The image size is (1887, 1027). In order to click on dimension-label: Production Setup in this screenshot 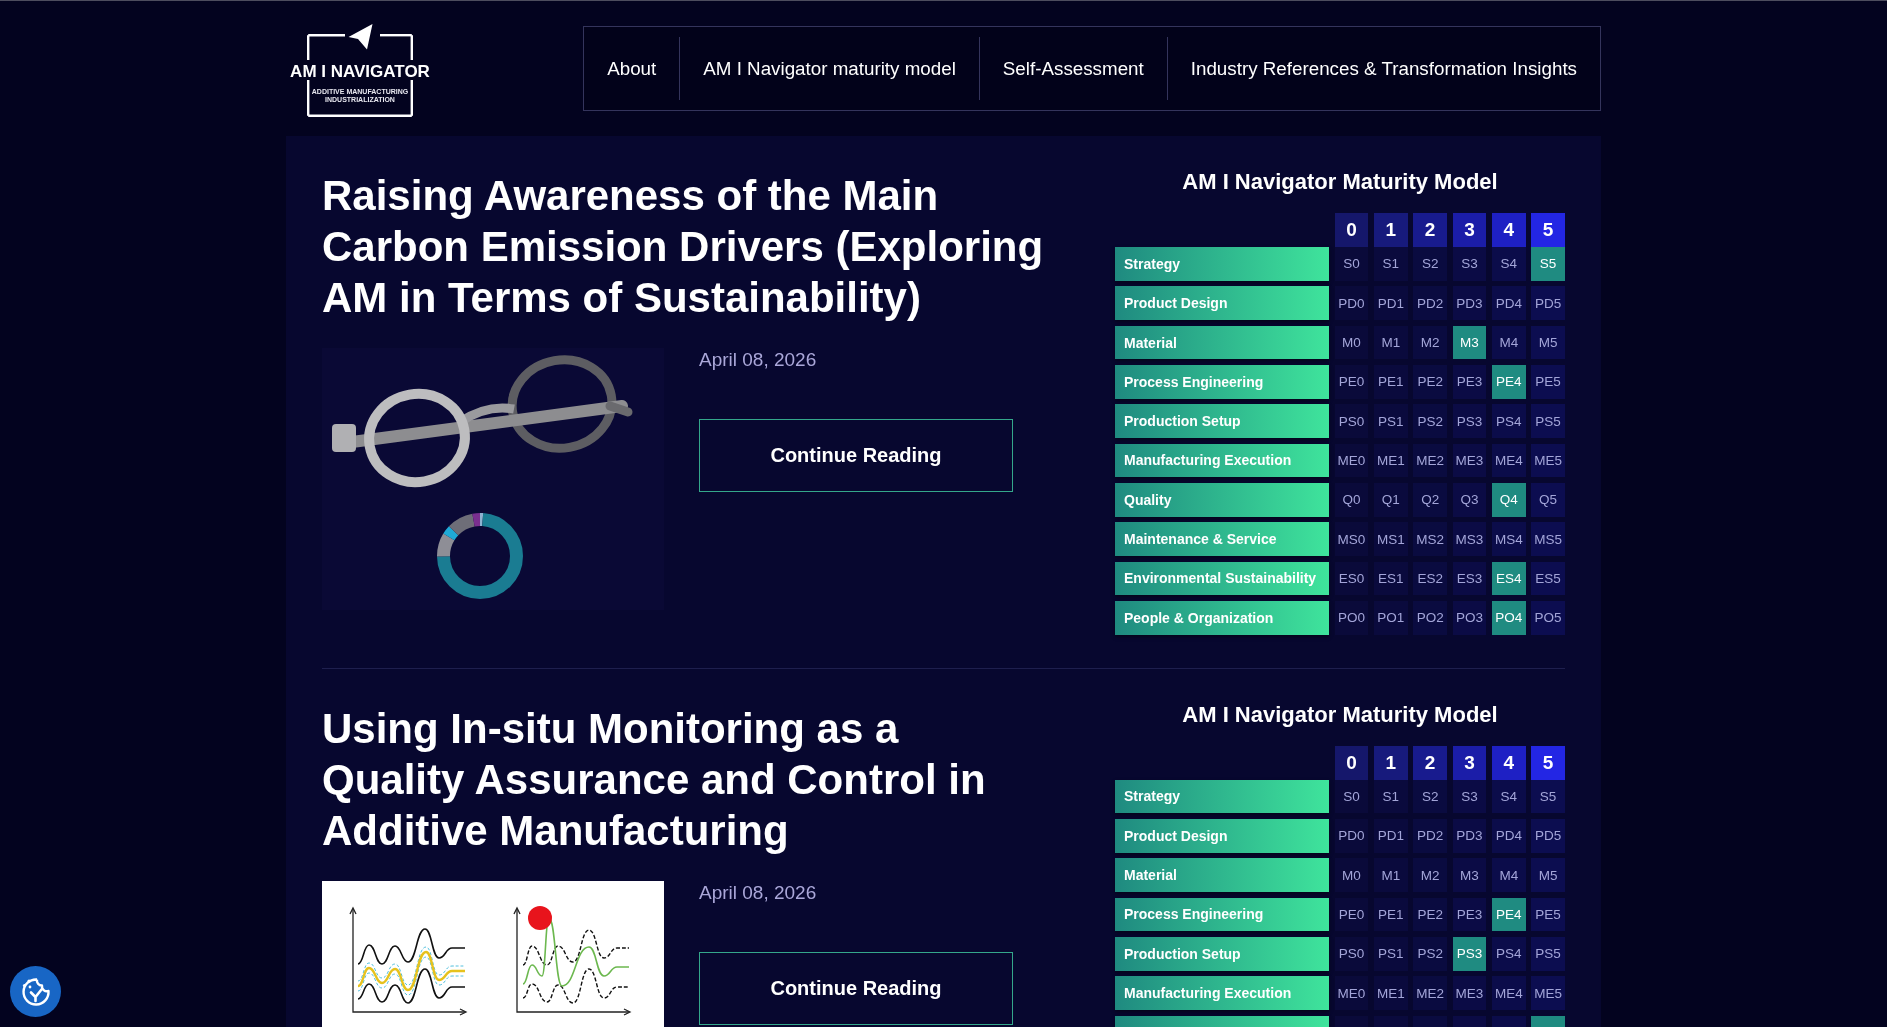, I will do `click(1222, 953)`.